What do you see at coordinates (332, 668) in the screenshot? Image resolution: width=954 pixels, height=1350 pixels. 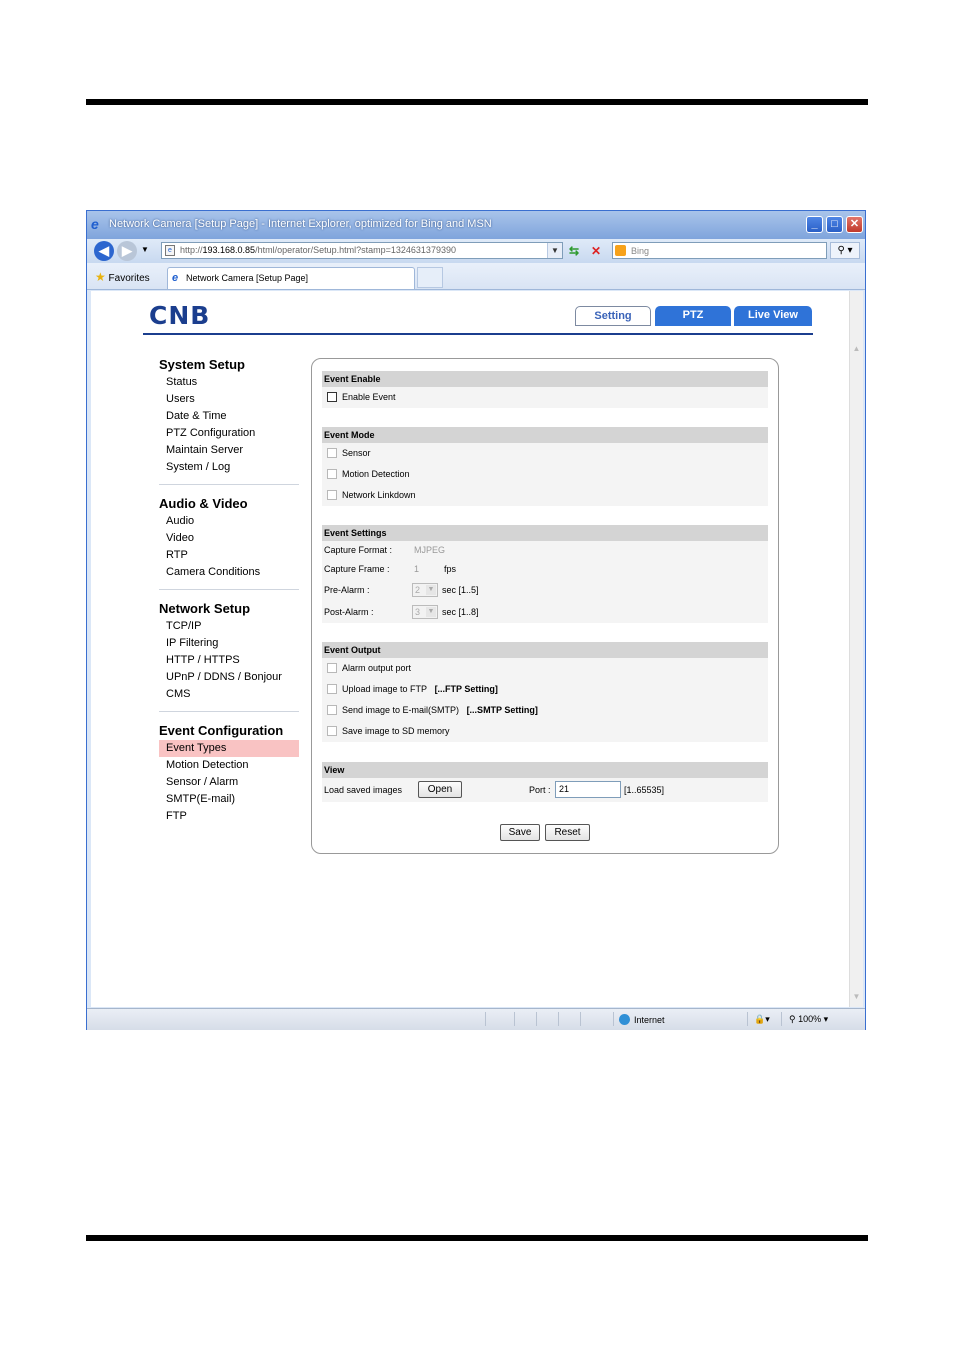 I see `alarm-output-checkbox` at bounding box center [332, 668].